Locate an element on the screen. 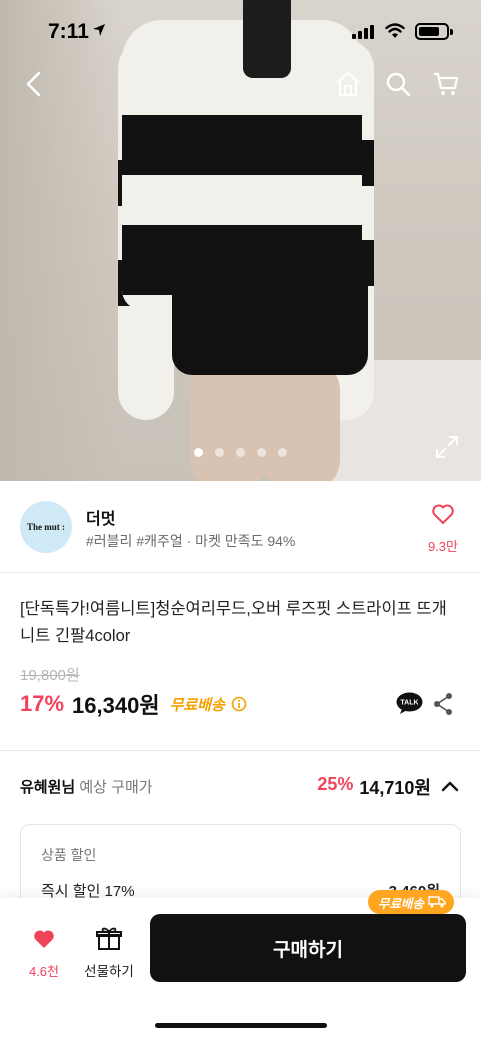 The image size is (481, 1040). info-icon is located at coordinates (239, 704).